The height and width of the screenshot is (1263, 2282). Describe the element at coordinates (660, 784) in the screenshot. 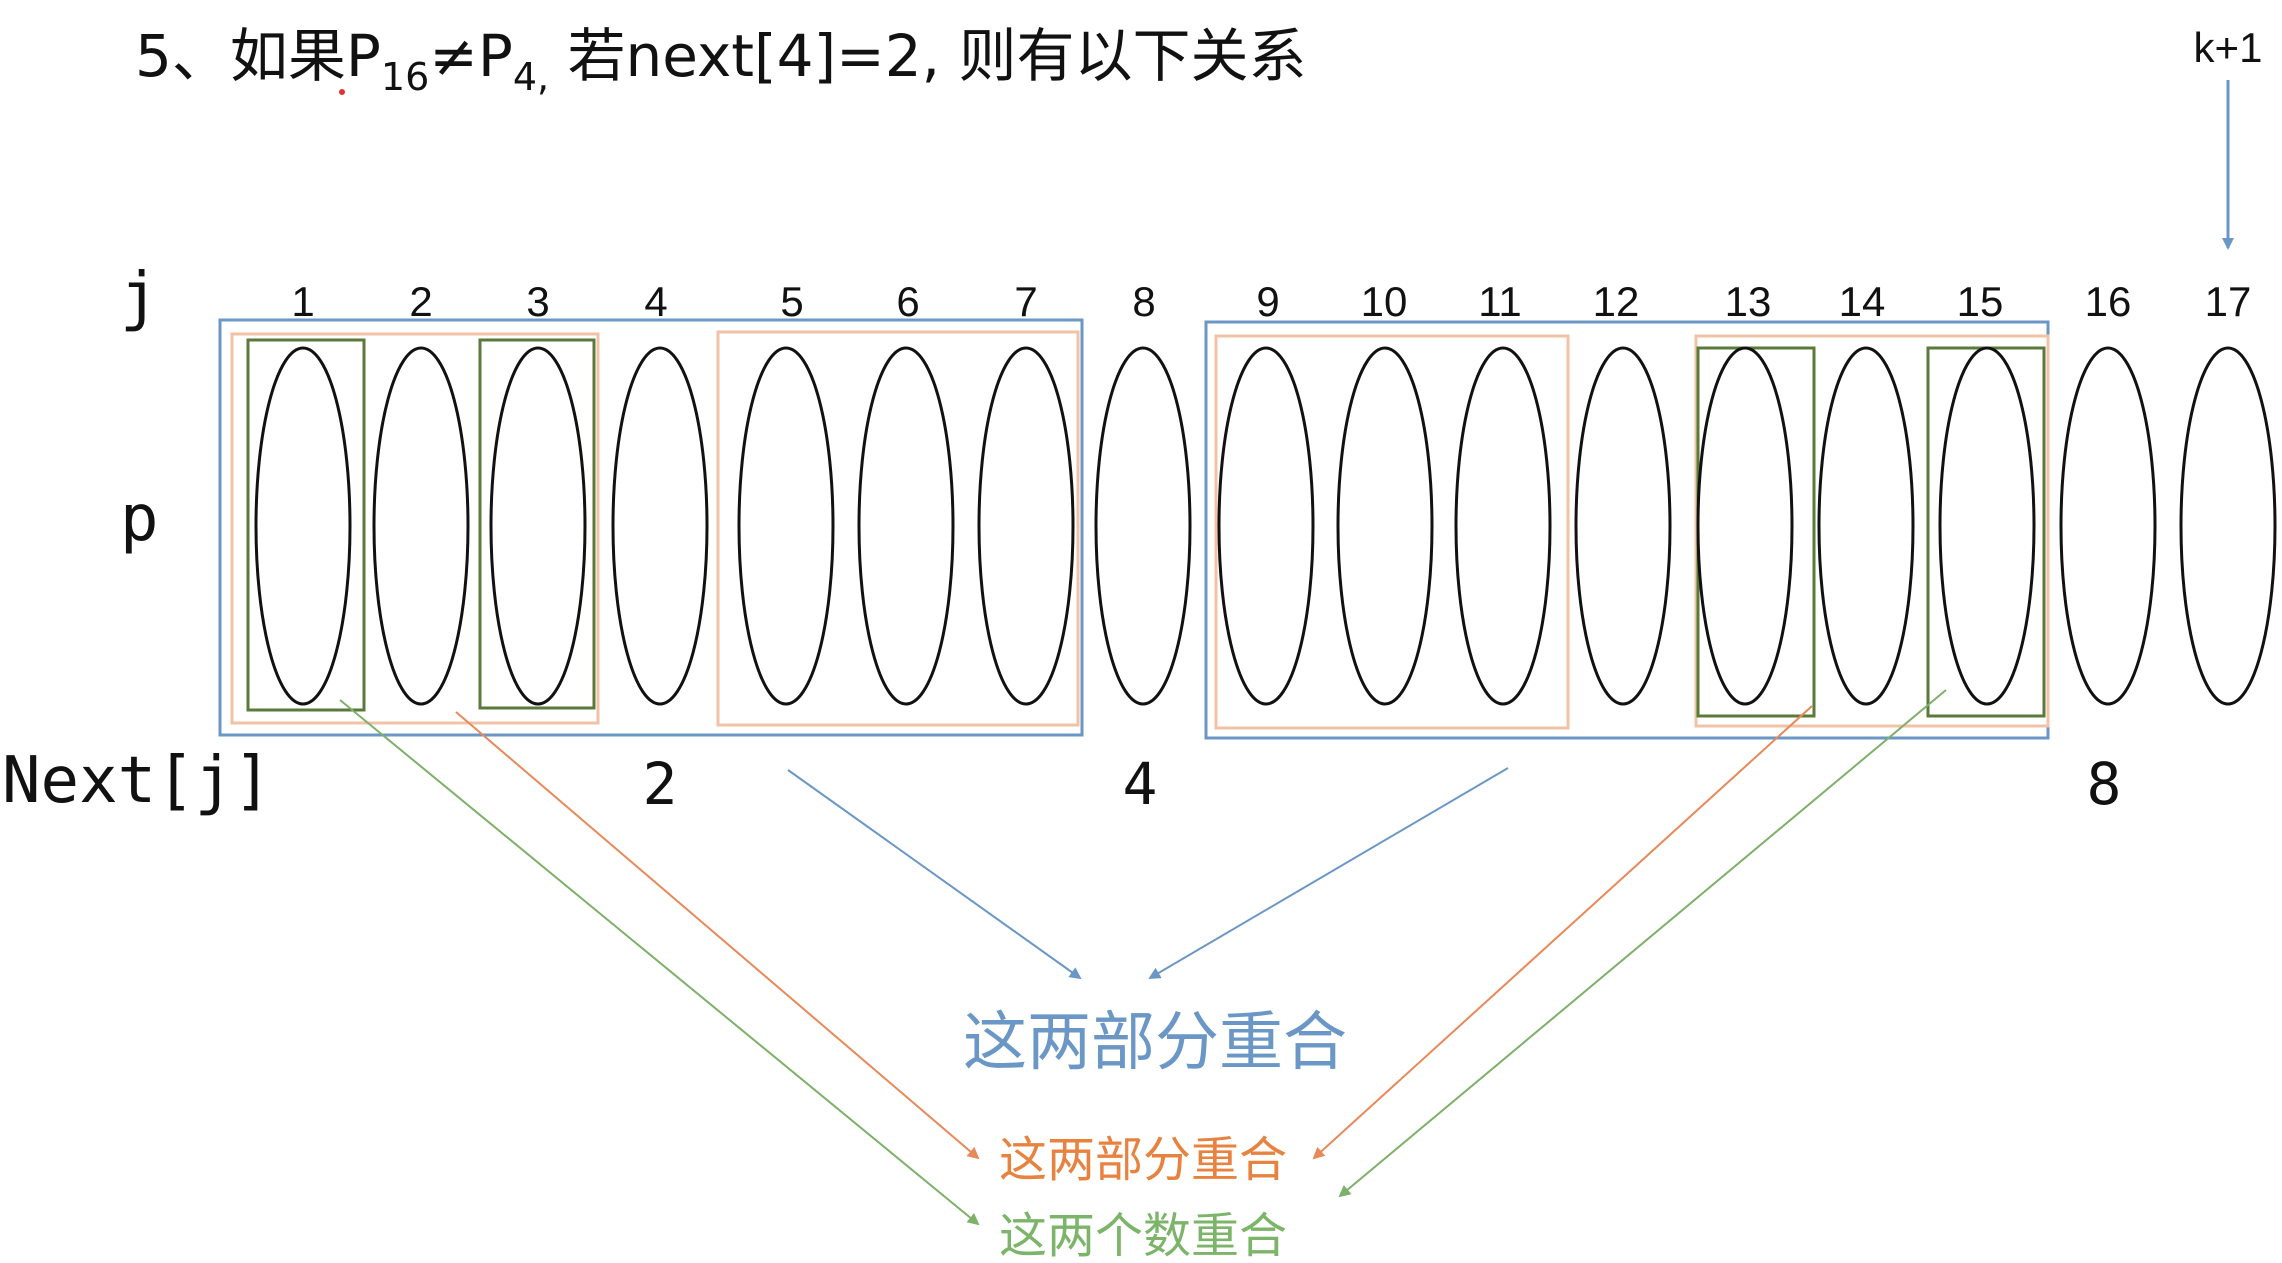

I see `next-value-2: 2` at that location.